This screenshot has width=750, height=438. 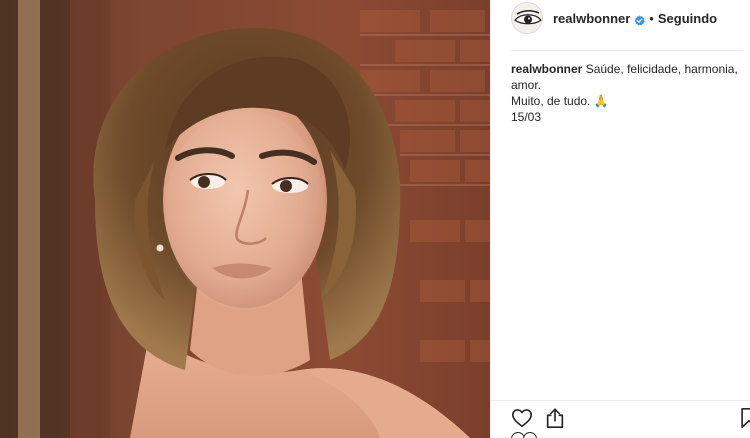 I want to click on share-icon, so click(x=555, y=418).